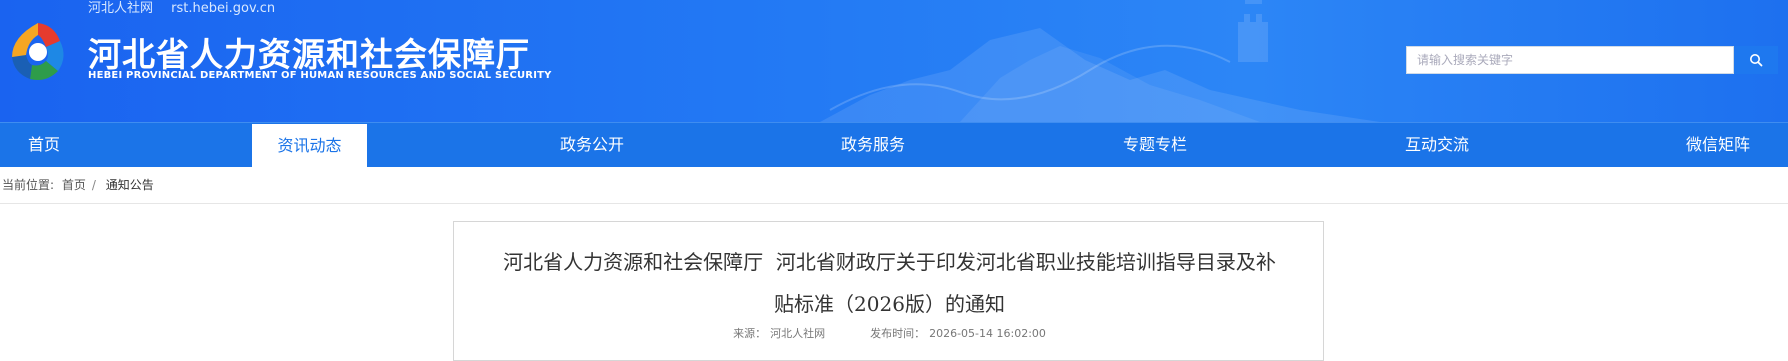 The width and height of the screenshot is (1788, 361). What do you see at coordinates (74, 185) in the screenshot?
I see `breadcrumb-home-link: 首页` at bounding box center [74, 185].